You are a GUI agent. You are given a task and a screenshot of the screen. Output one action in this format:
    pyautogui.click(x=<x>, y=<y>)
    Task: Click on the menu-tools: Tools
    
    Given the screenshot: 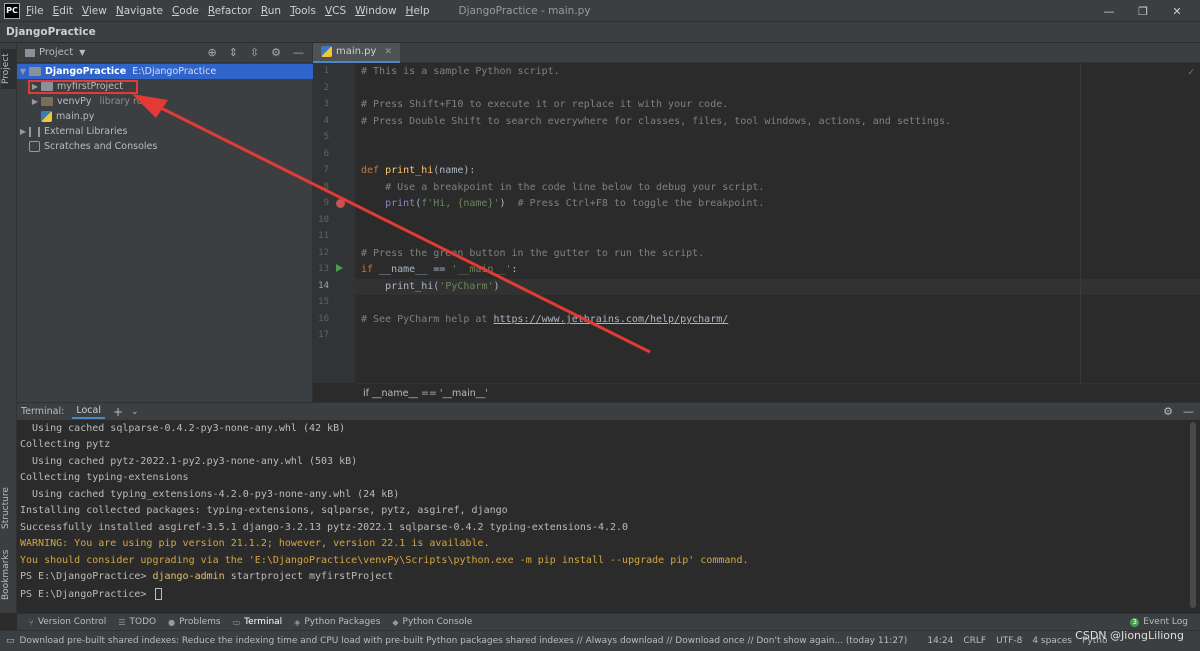 What is the action you would take?
    pyautogui.click(x=303, y=11)
    